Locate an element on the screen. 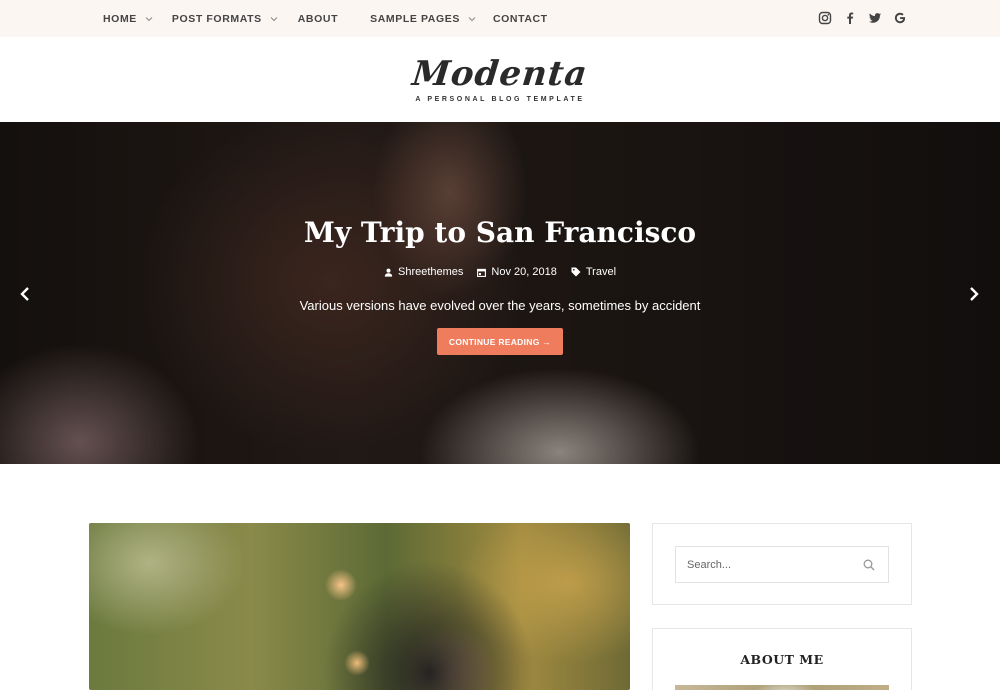 This screenshot has height=690, width=1000. nav-item-contact: CONTACT is located at coordinates (520, 19).